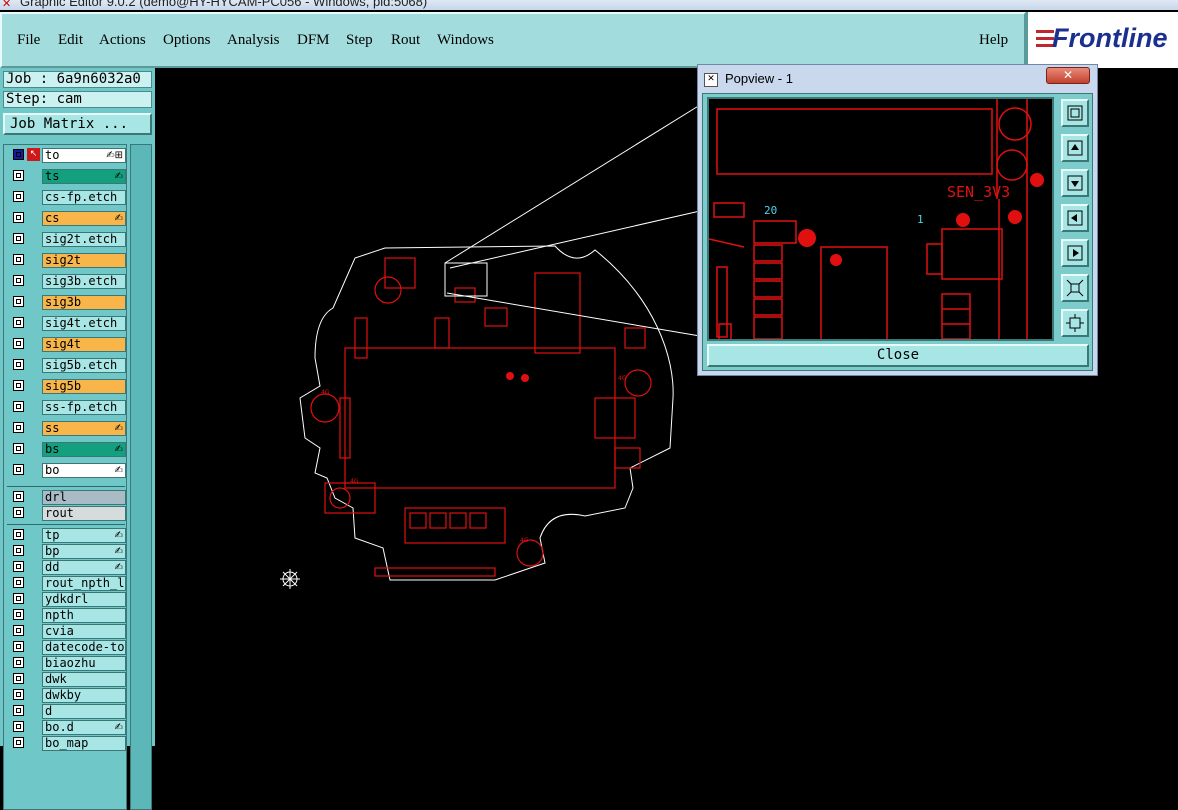  Describe the element at coordinates (84, 743) in the screenshot. I see `layer-name: bo_map` at that location.